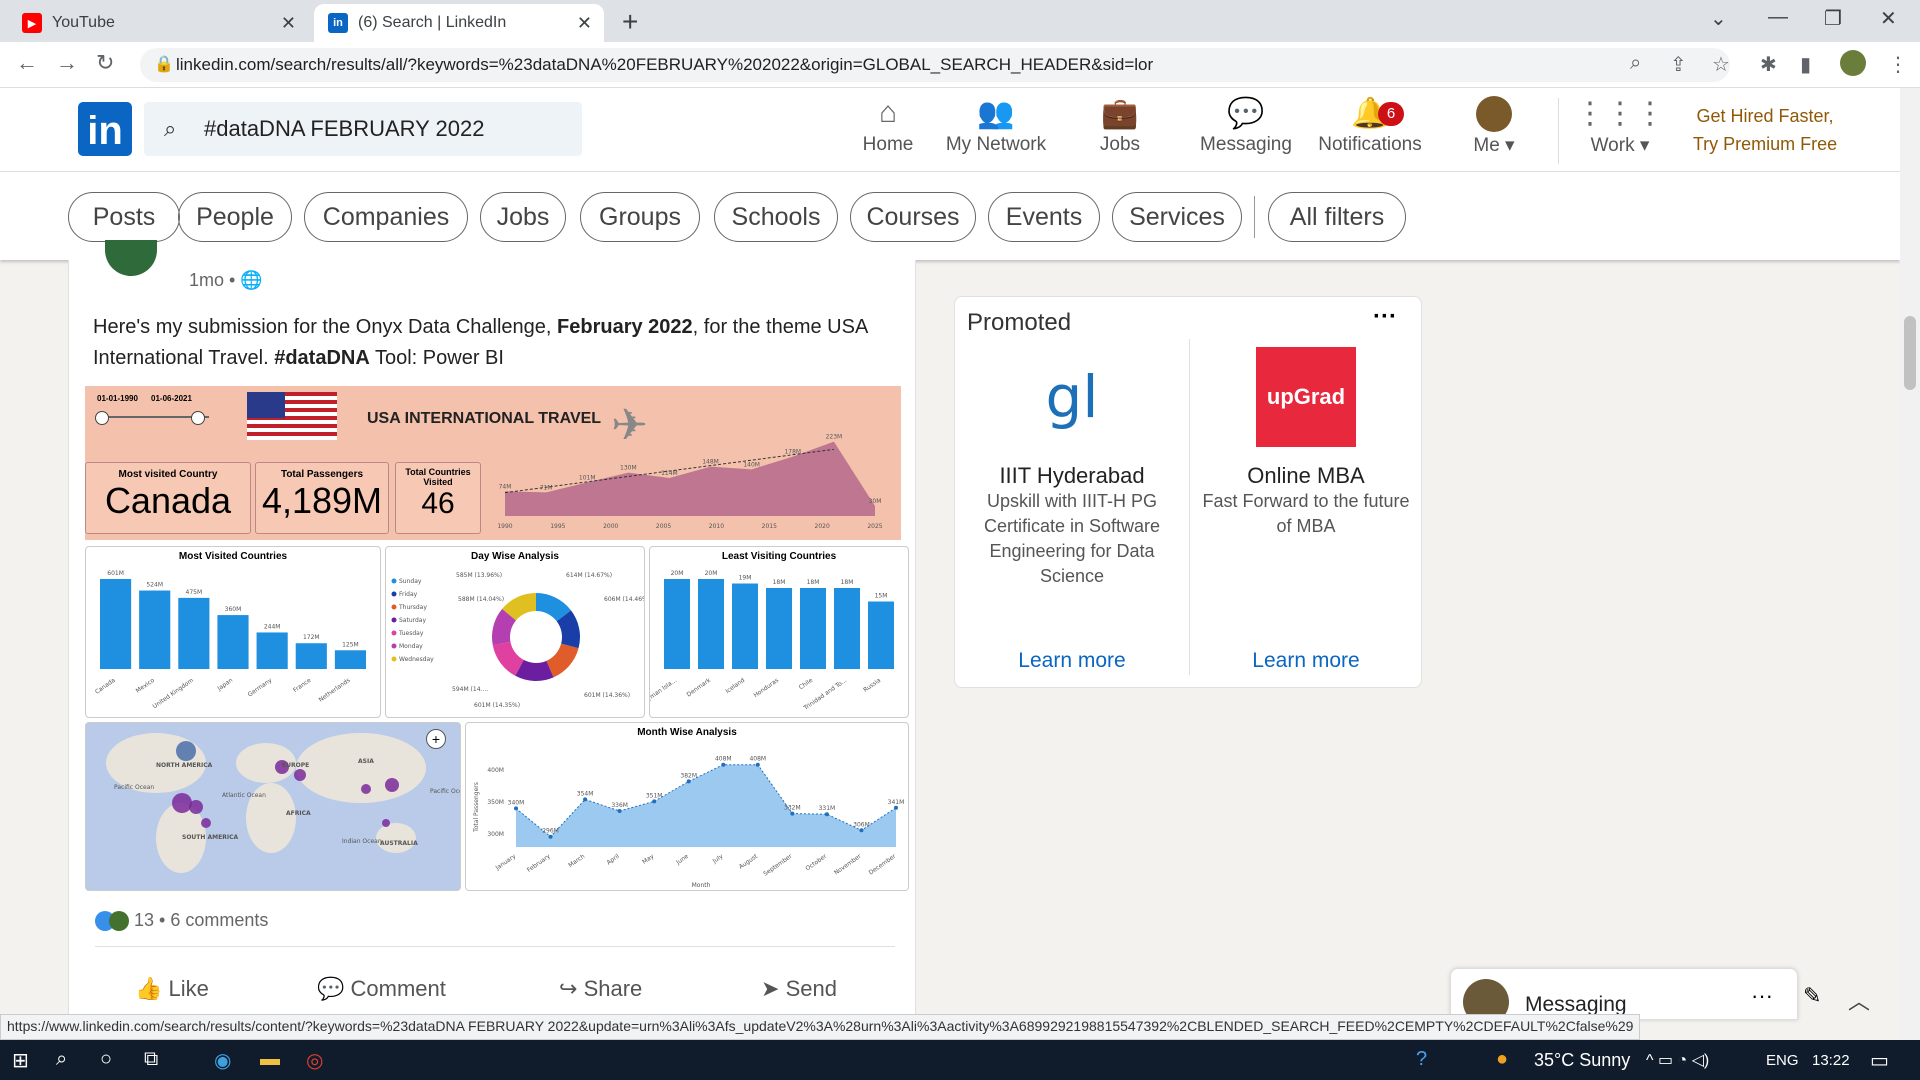  I want to click on share-icon: ⇪, so click(1678, 64).